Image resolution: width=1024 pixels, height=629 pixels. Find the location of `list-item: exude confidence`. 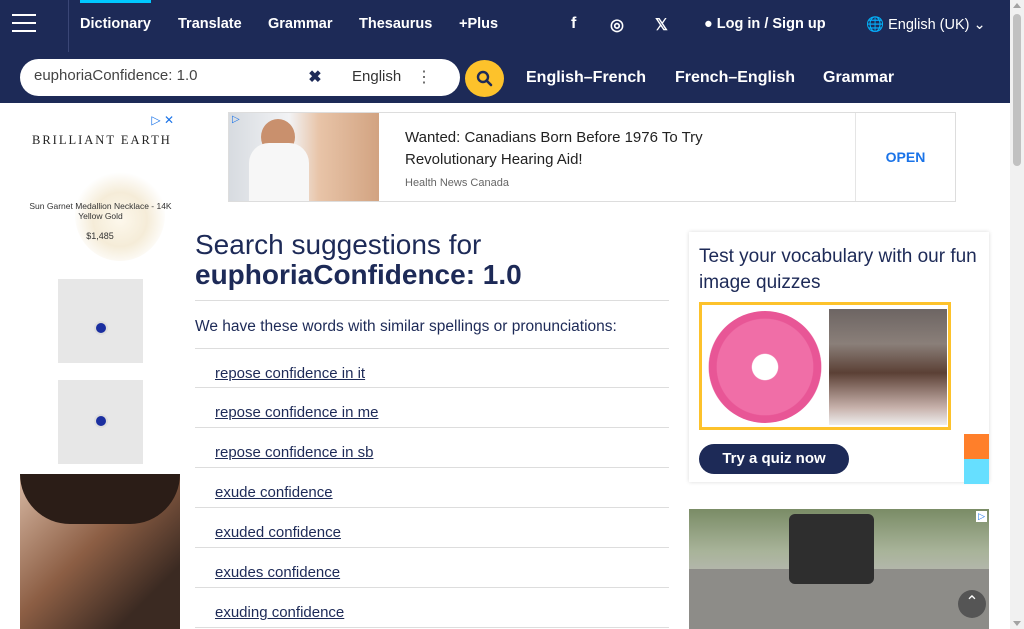

list-item: exude confidence is located at coordinates (432, 488).